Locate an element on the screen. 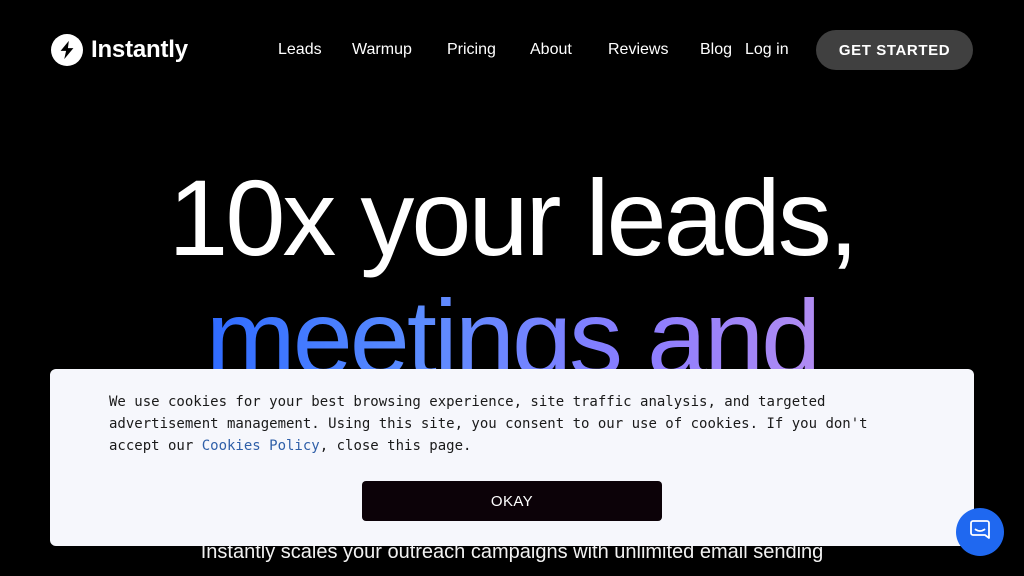 The image size is (1024, 576). get-started-button: GET STARTED is located at coordinates (894, 50).